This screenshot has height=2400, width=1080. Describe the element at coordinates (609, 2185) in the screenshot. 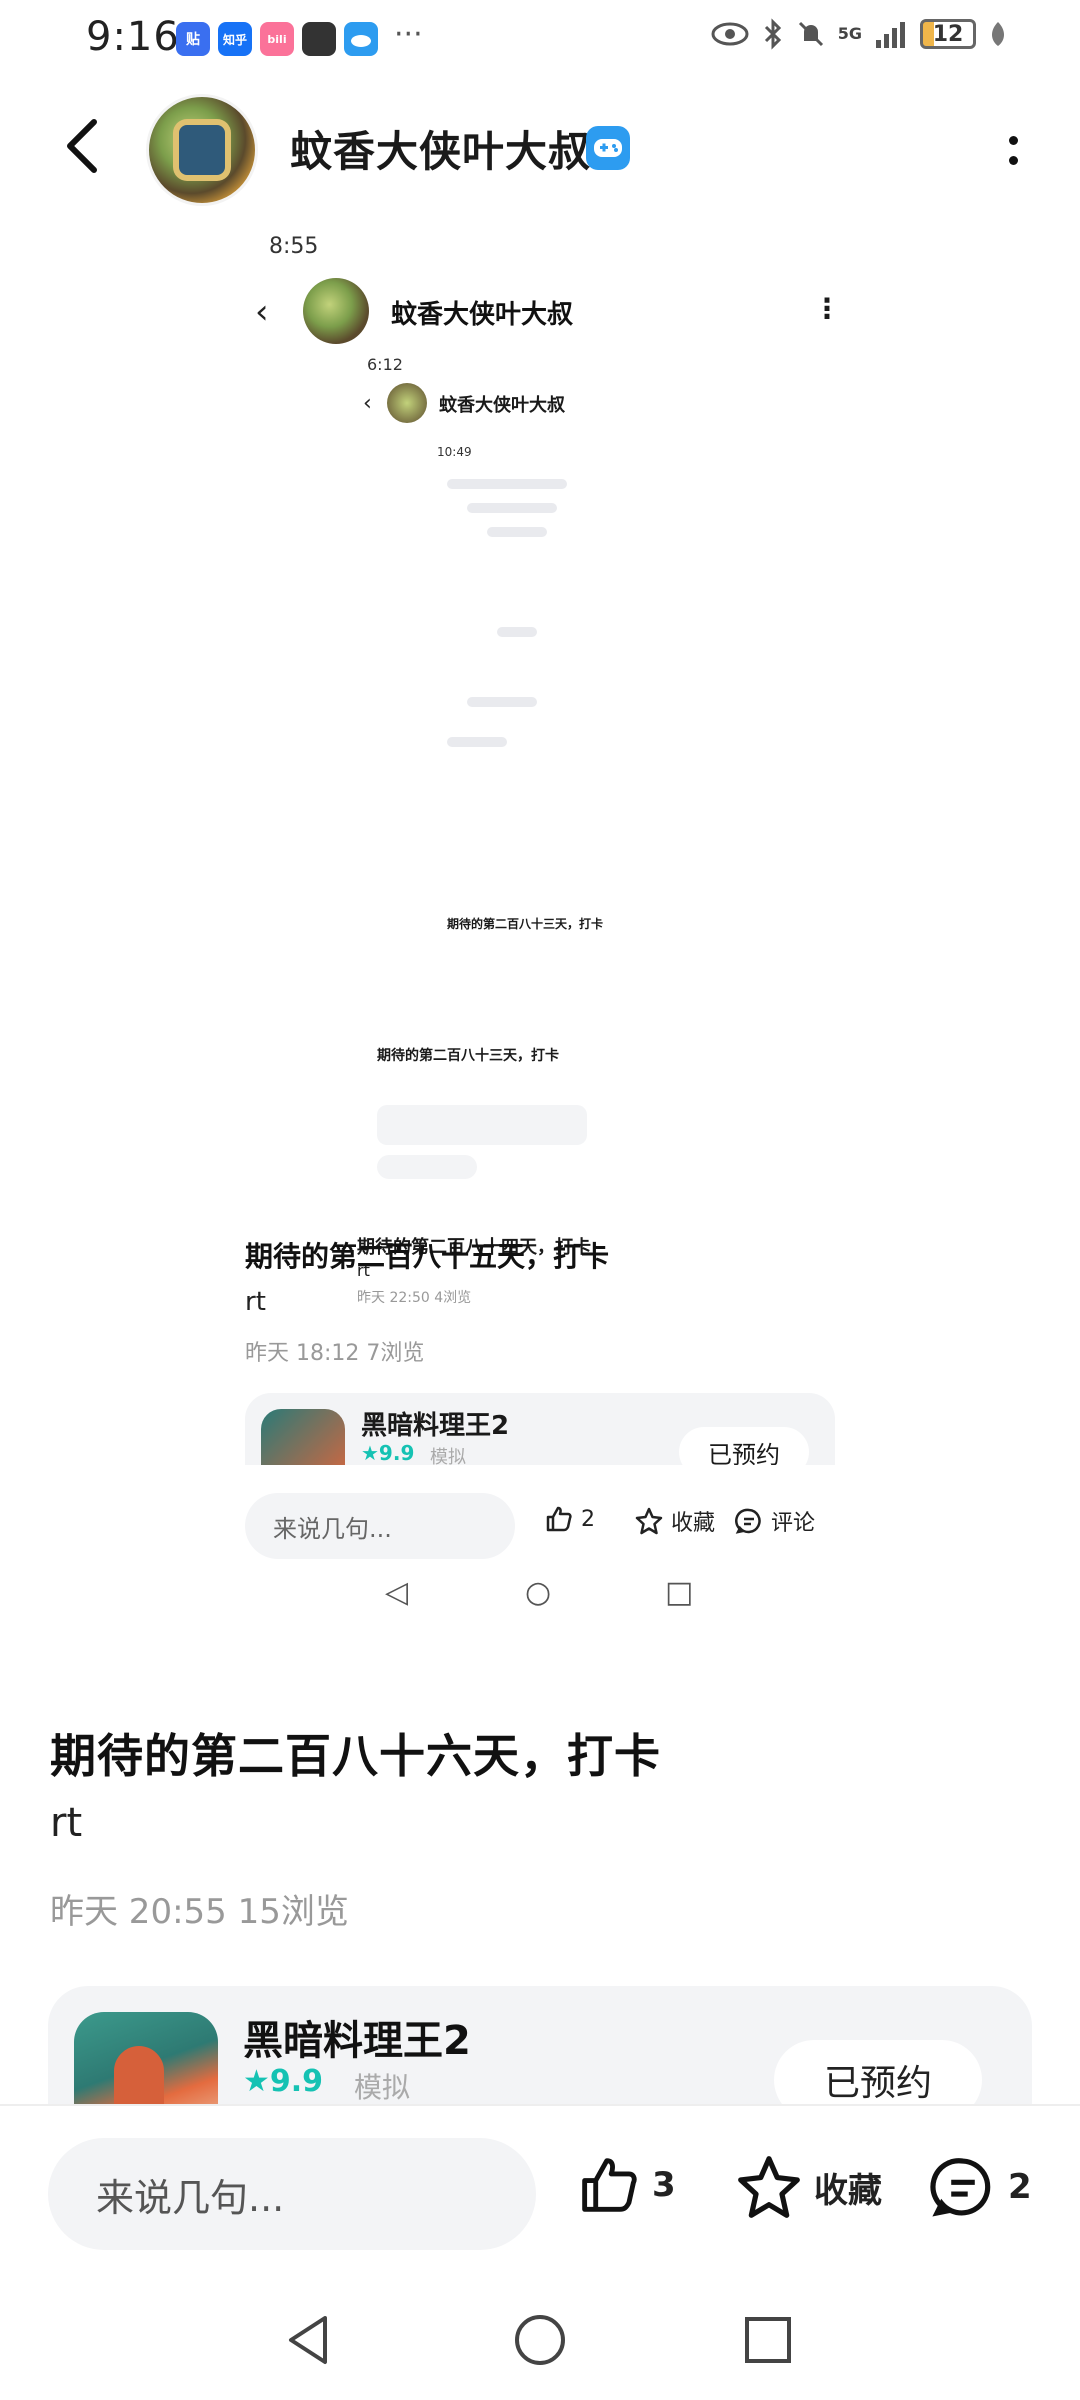

I see `thumbs-up-icon` at that location.